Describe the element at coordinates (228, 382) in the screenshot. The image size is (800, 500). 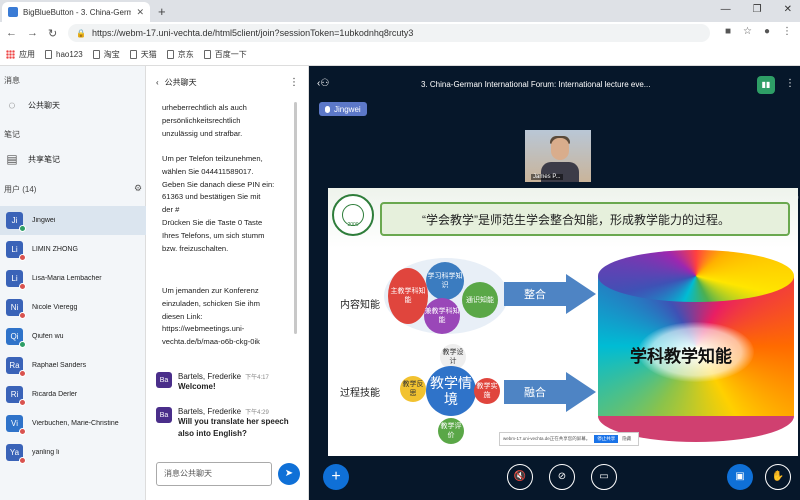
I see `chat-message: Ba Bartels, Frederike 下午4:17 Welcome!` at that location.